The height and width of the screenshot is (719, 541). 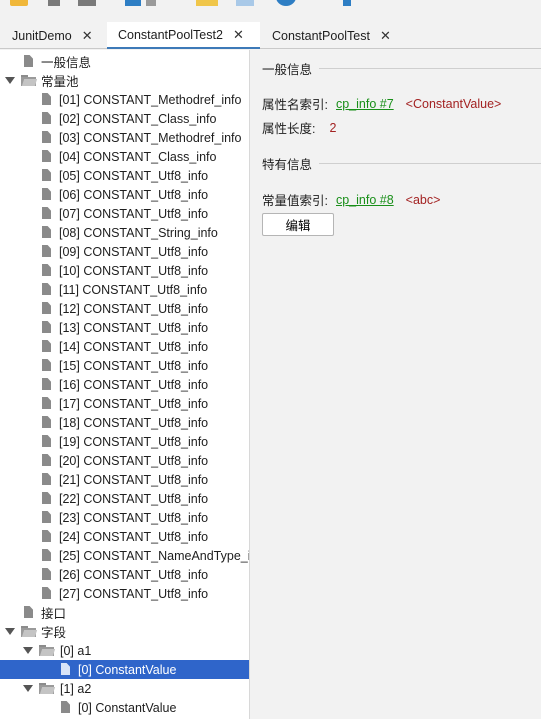 What do you see at coordinates (183, 35) in the screenshot?
I see `tab-constantpooltest2: ConstantPoolTest2 ✕` at bounding box center [183, 35].